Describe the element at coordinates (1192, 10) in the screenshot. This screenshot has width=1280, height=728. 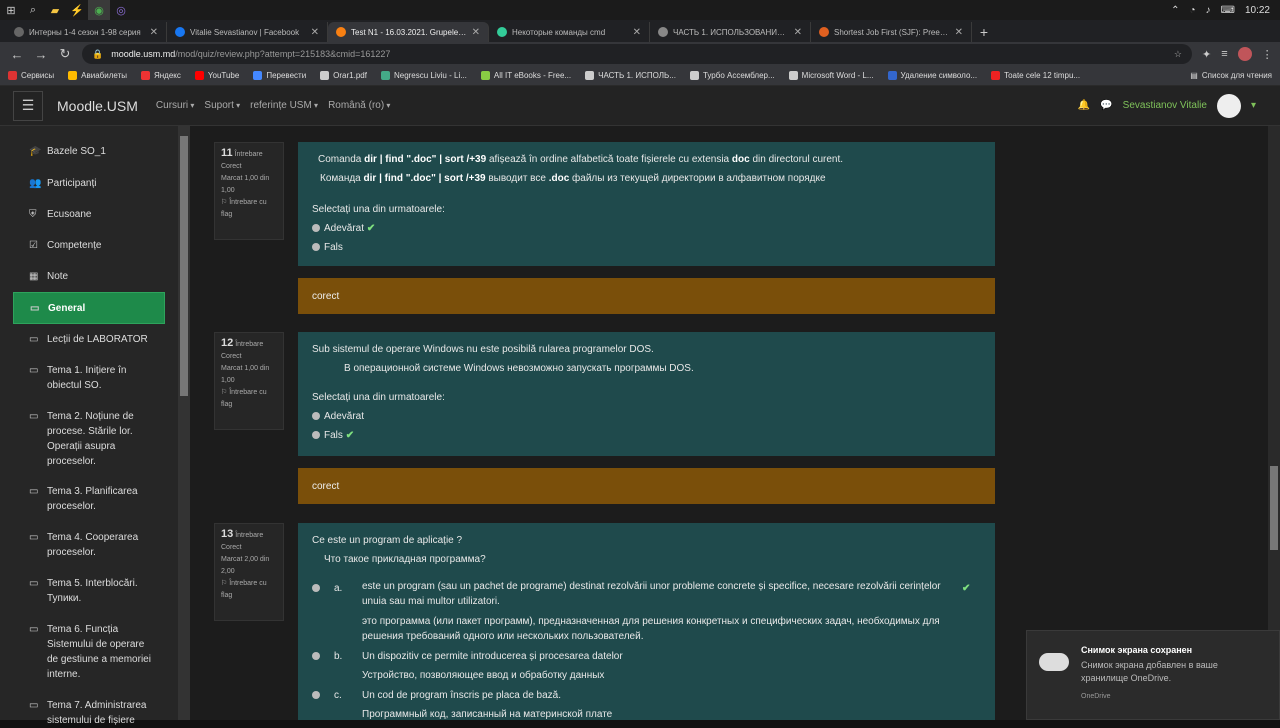
I see `wifi-icon: ◔` at that location.